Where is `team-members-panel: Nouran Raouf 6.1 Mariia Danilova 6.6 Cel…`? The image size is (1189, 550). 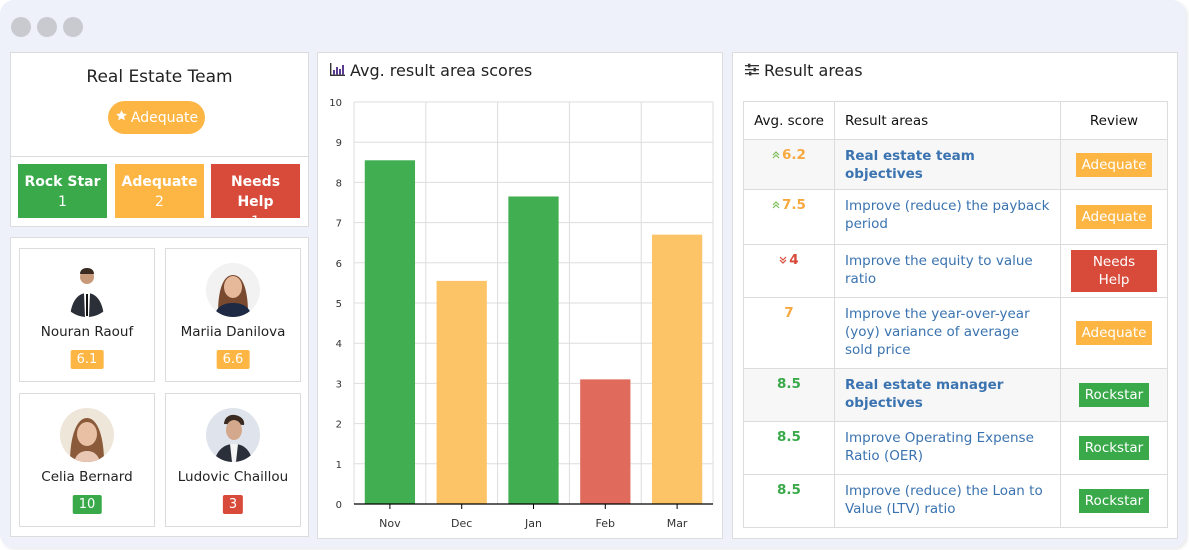 team-members-panel: Nouran Raouf 6.1 Mariia Danilova 6.6 Cel… is located at coordinates (159, 387).